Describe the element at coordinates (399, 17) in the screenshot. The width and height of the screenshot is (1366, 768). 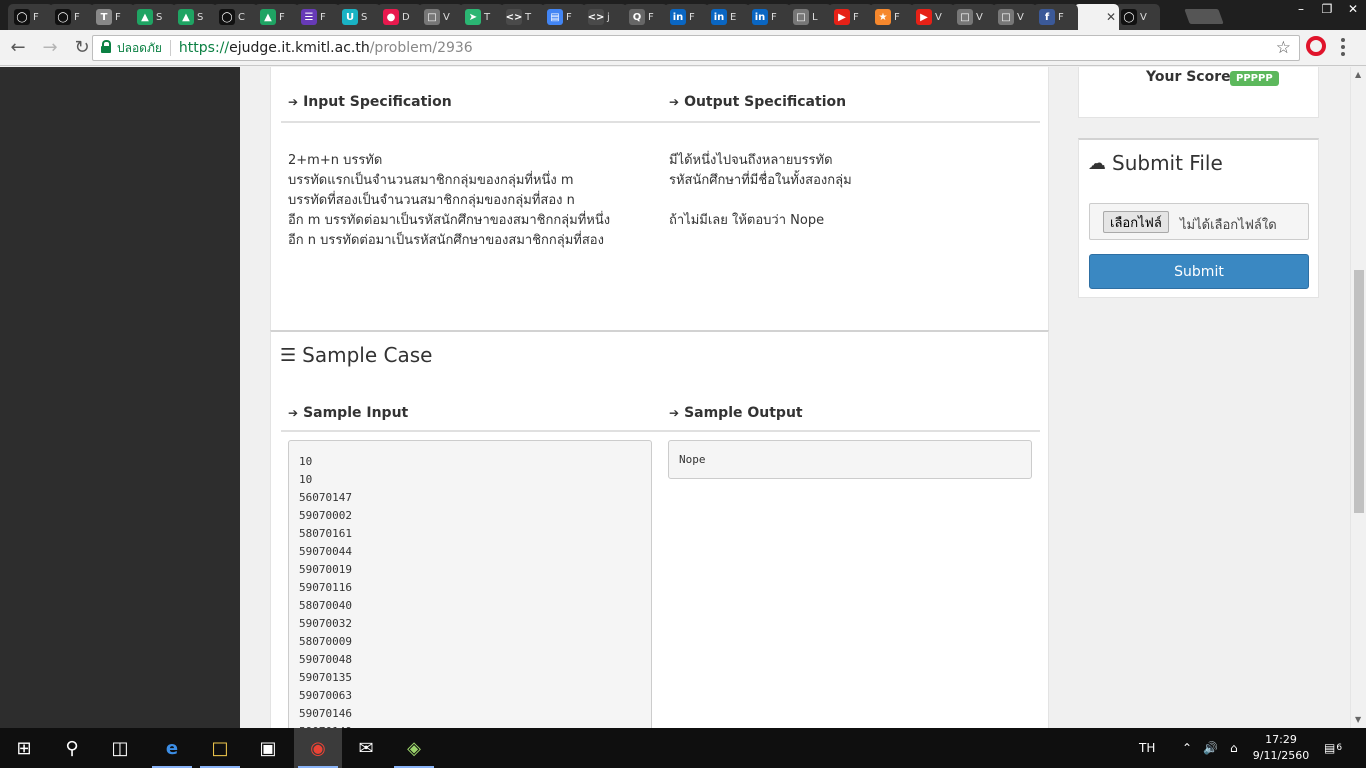
I see `browser-tab: ● D` at that location.